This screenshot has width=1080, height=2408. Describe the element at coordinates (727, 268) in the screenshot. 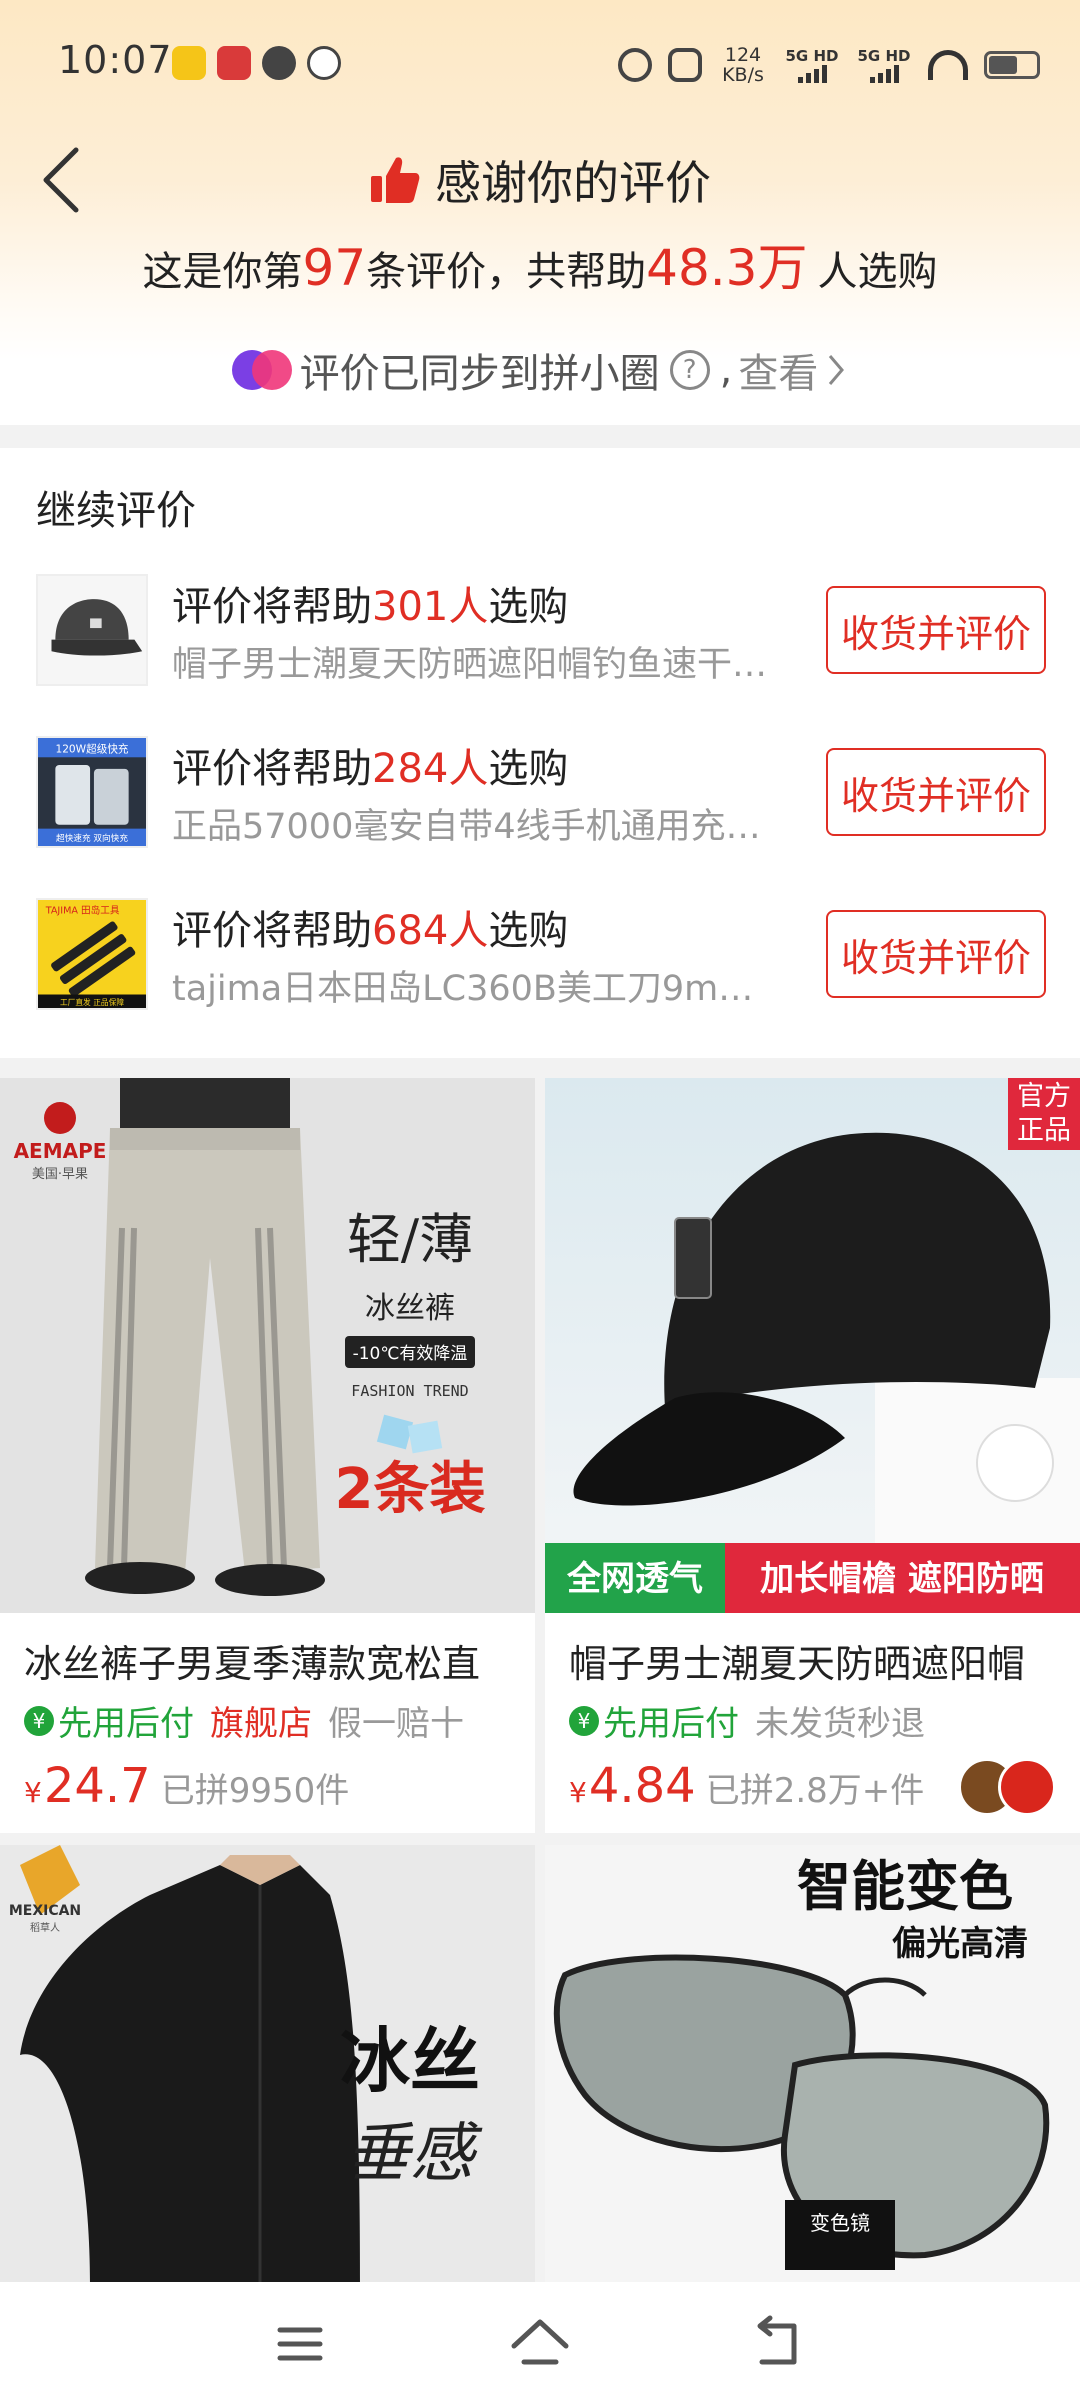

I see `helped-count: 48.3万` at that location.